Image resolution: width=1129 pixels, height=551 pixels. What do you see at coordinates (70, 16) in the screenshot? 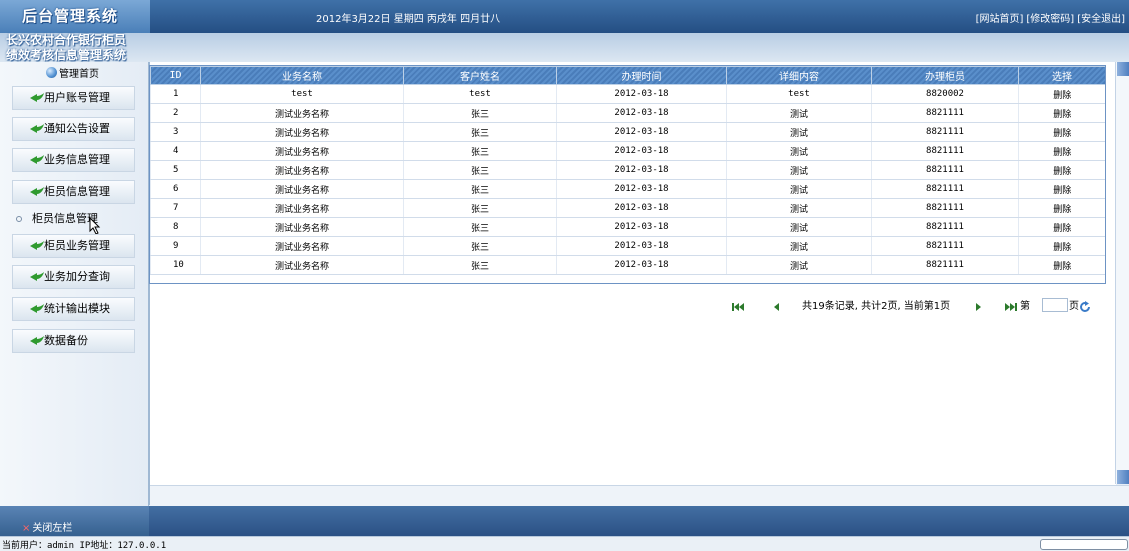
I see `logo: 后台管理系统` at bounding box center [70, 16].